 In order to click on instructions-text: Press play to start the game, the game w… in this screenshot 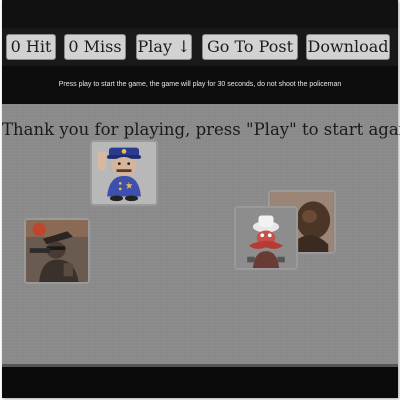, I will do `click(200, 85)`.